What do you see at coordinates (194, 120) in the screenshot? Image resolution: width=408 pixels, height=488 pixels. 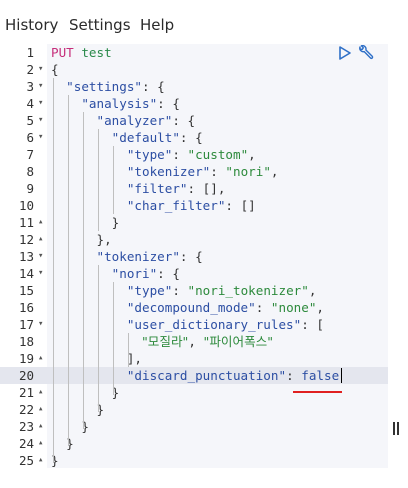 I see `code-line: 5 ▾ "analyzer": {` at bounding box center [194, 120].